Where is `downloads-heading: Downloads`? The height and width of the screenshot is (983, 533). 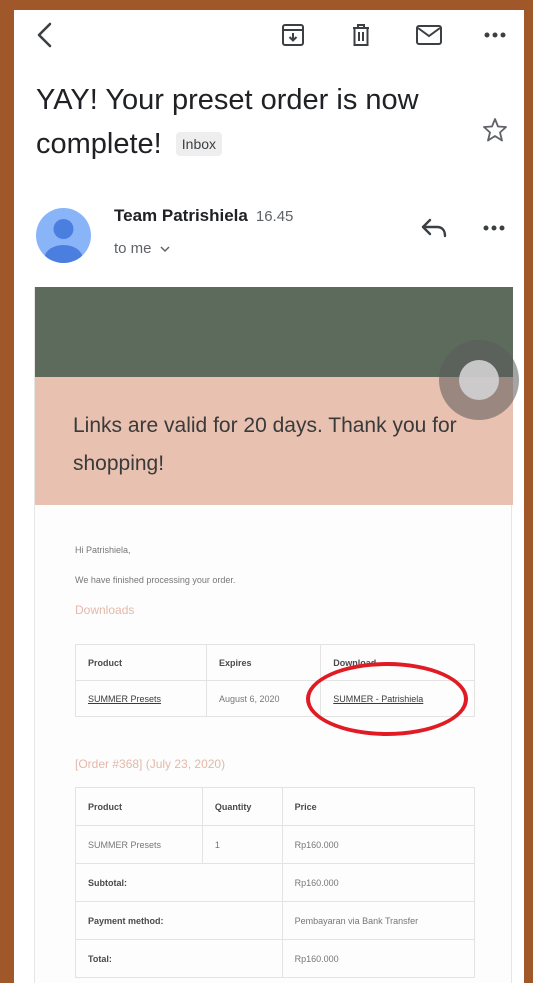
downloads-heading: Downloads is located at coordinates (105, 610).